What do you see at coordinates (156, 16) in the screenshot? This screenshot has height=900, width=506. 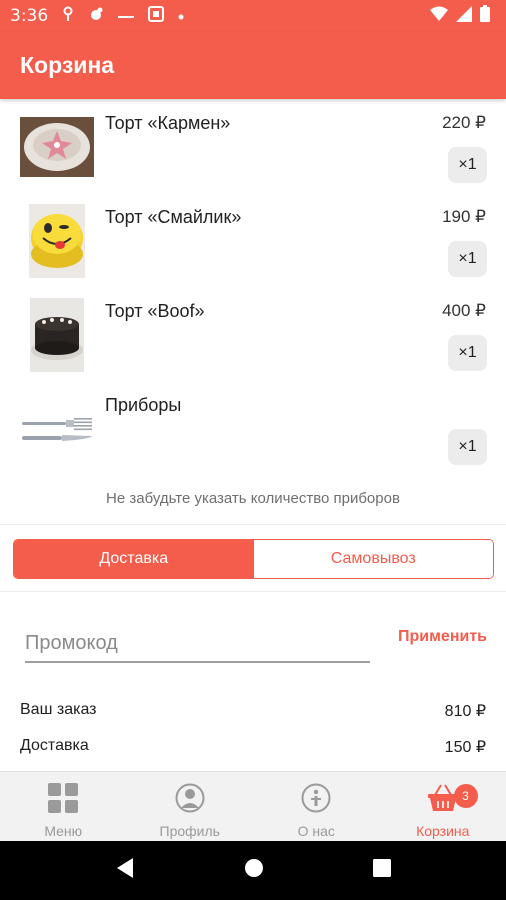 I see `screenshot-icon` at bounding box center [156, 16].